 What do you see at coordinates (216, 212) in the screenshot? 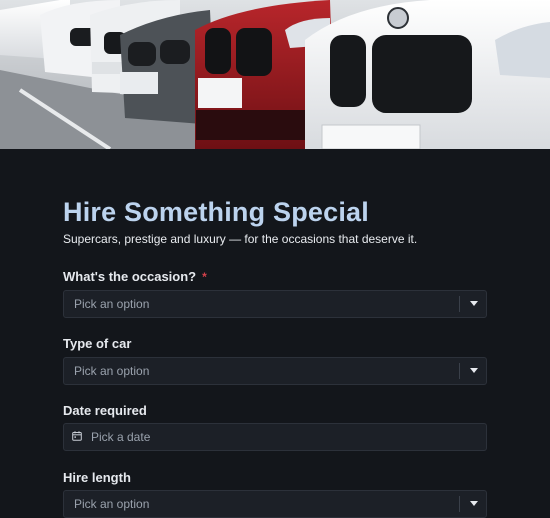
I see `page-title: Hire Something Special` at bounding box center [216, 212].